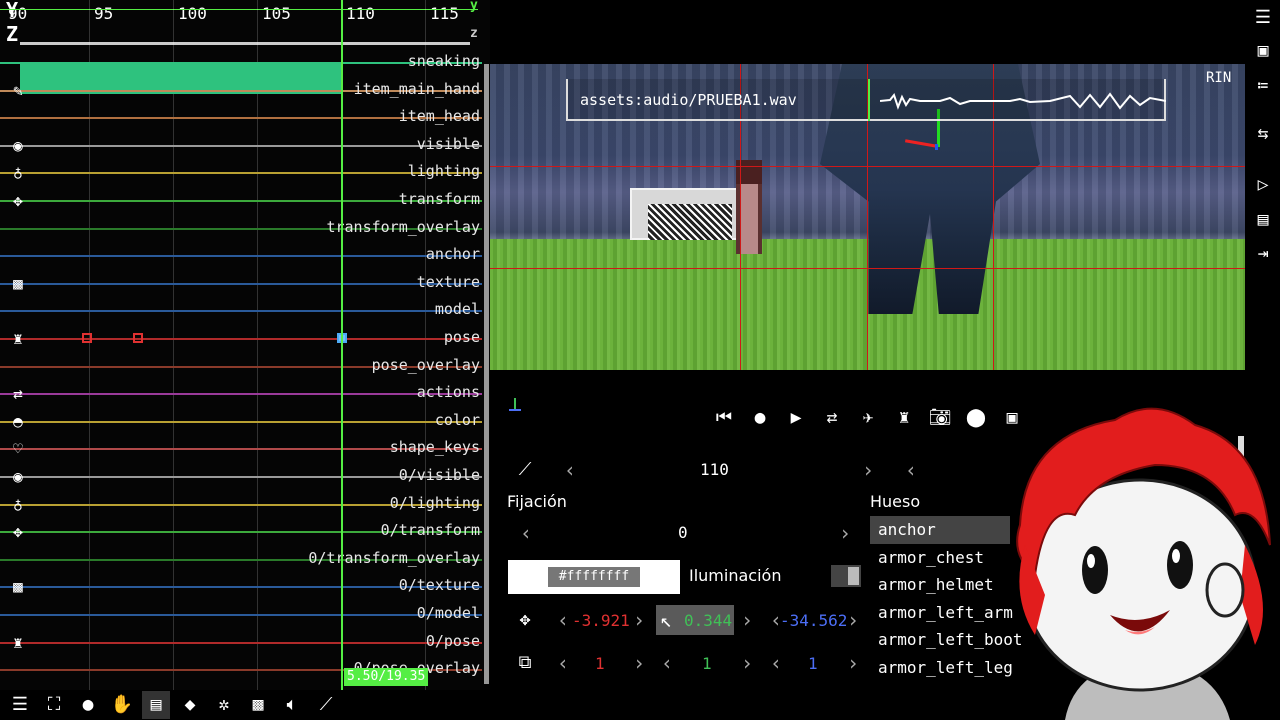 This screenshot has width=1280, height=720. I want to click on list-icon: ≔, so click(1263, 86).